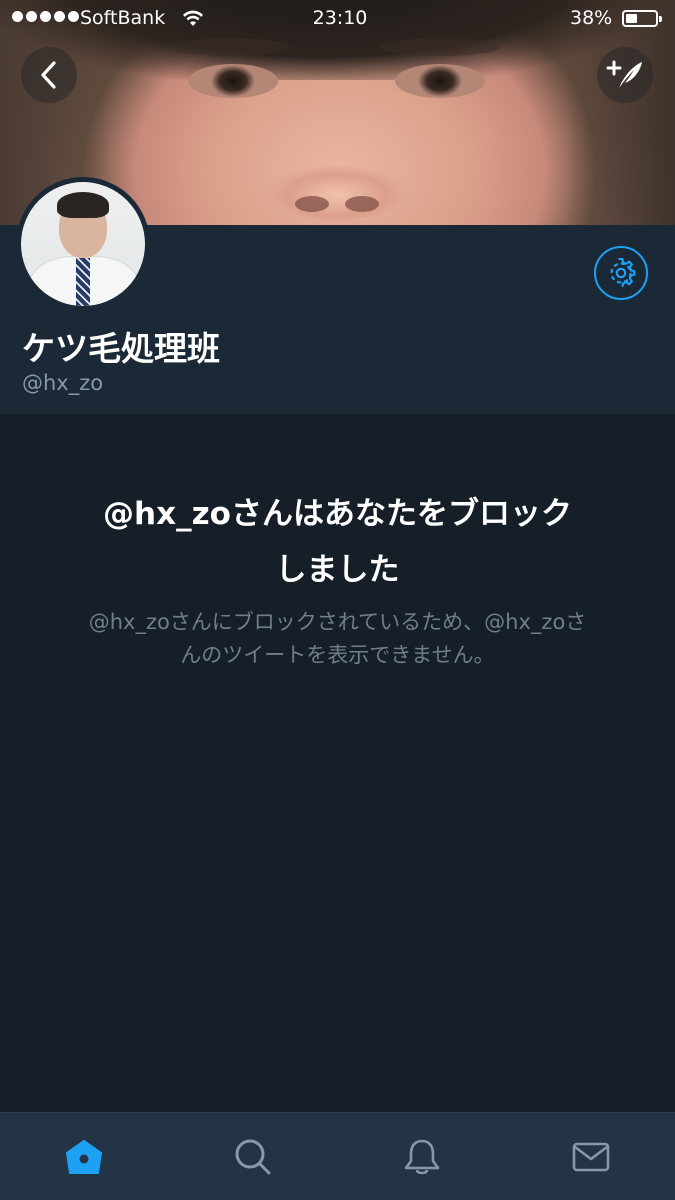 The height and width of the screenshot is (1200, 675). Describe the element at coordinates (337, 542) in the screenshot. I see `blocked-message-title: @hx_zoさんはあなたをブロック しました` at that location.